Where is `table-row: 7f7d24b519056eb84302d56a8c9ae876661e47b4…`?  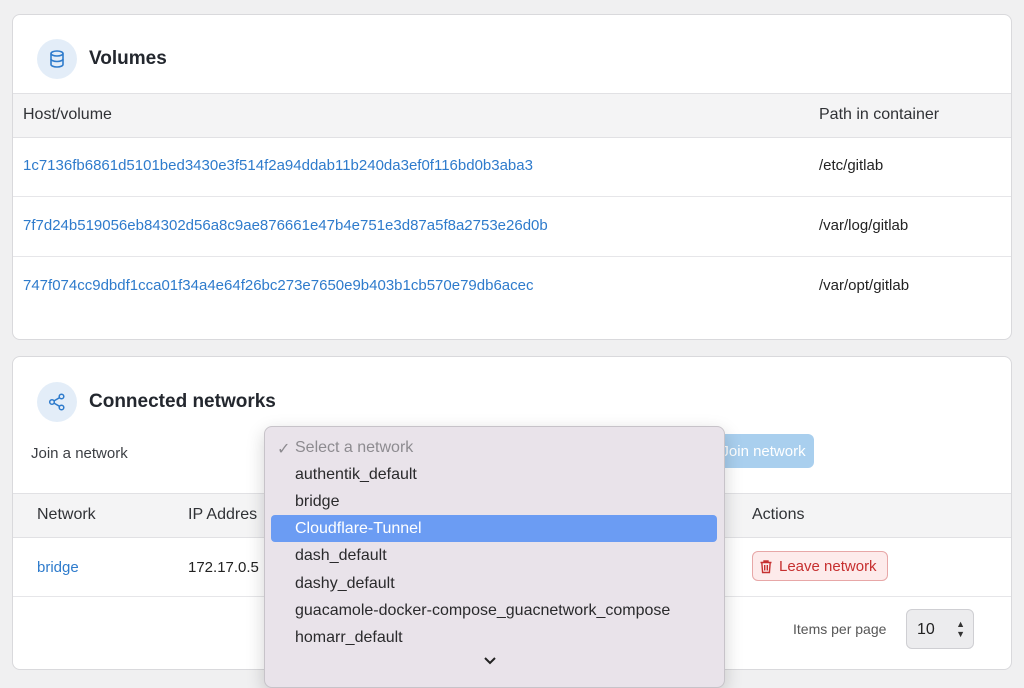
table-row: 7f7d24b519056eb84302d56a8c9ae876661e47b4… is located at coordinates (512, 227).